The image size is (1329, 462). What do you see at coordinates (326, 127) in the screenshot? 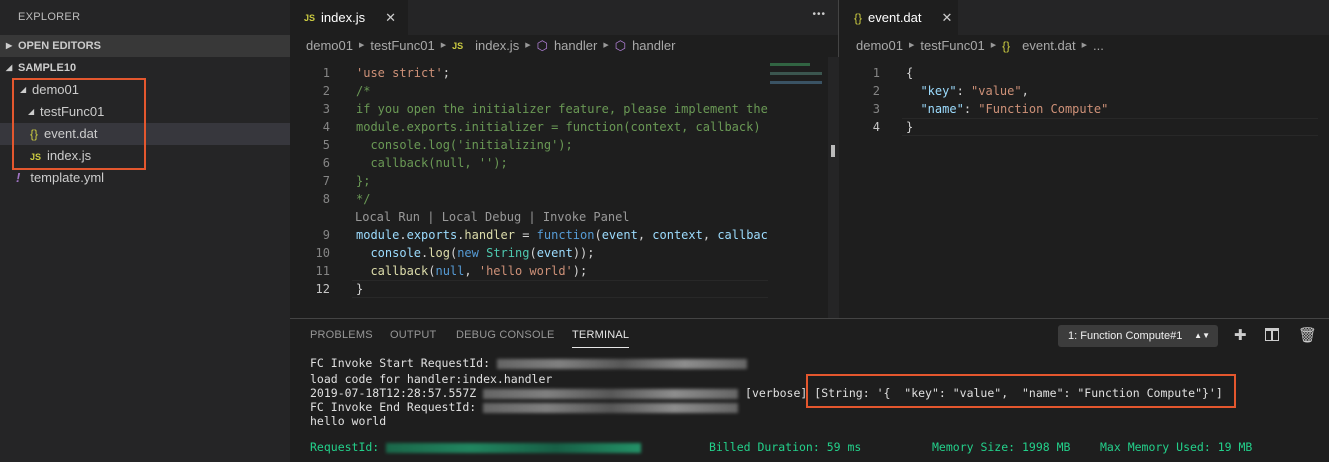
I see `line-number: 4` at bounding box center [326, 127].